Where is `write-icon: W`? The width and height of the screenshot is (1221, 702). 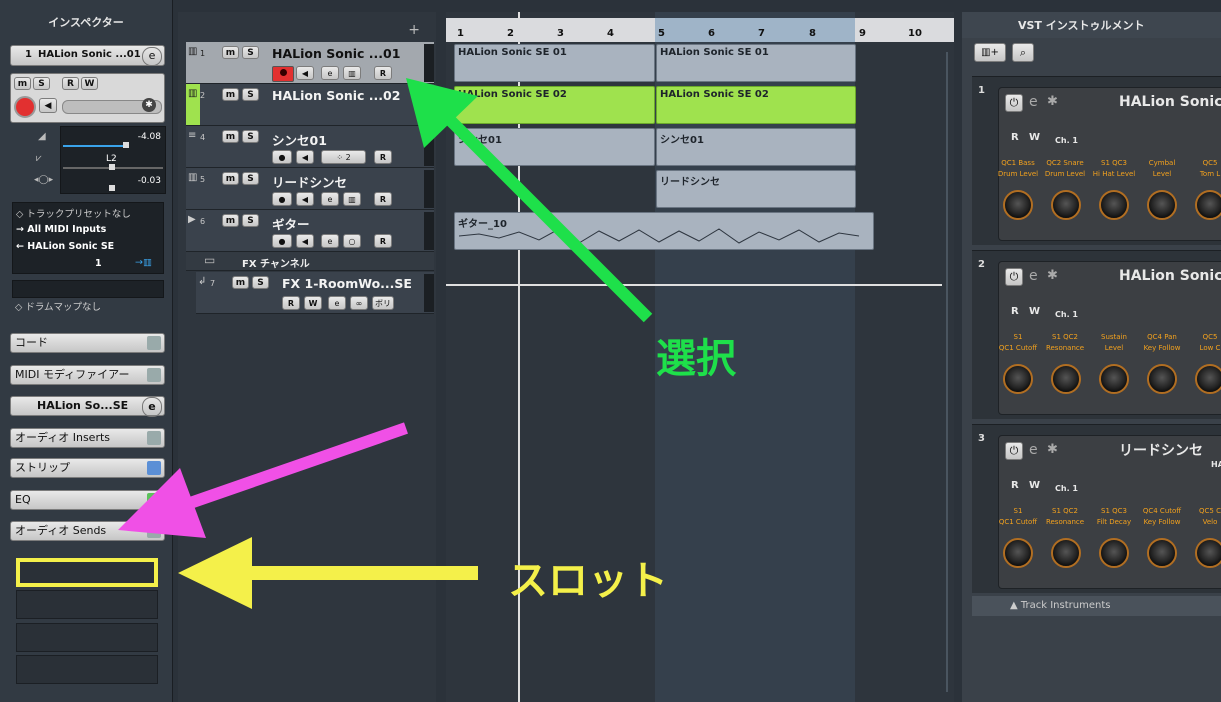 write-icon: W is located at coordinates (1034, 485).